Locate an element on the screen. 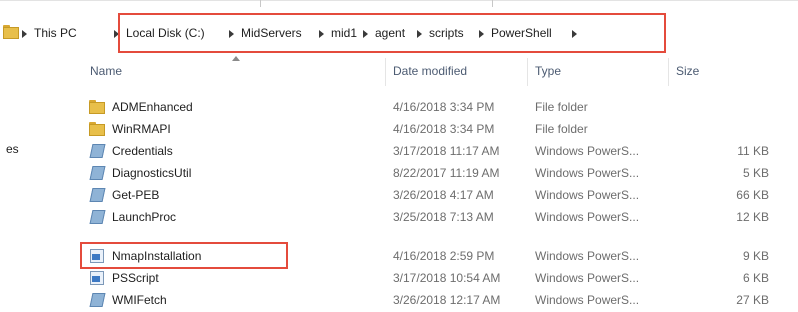  file-name: WinRMAPI is located at coordinates (141, 129).